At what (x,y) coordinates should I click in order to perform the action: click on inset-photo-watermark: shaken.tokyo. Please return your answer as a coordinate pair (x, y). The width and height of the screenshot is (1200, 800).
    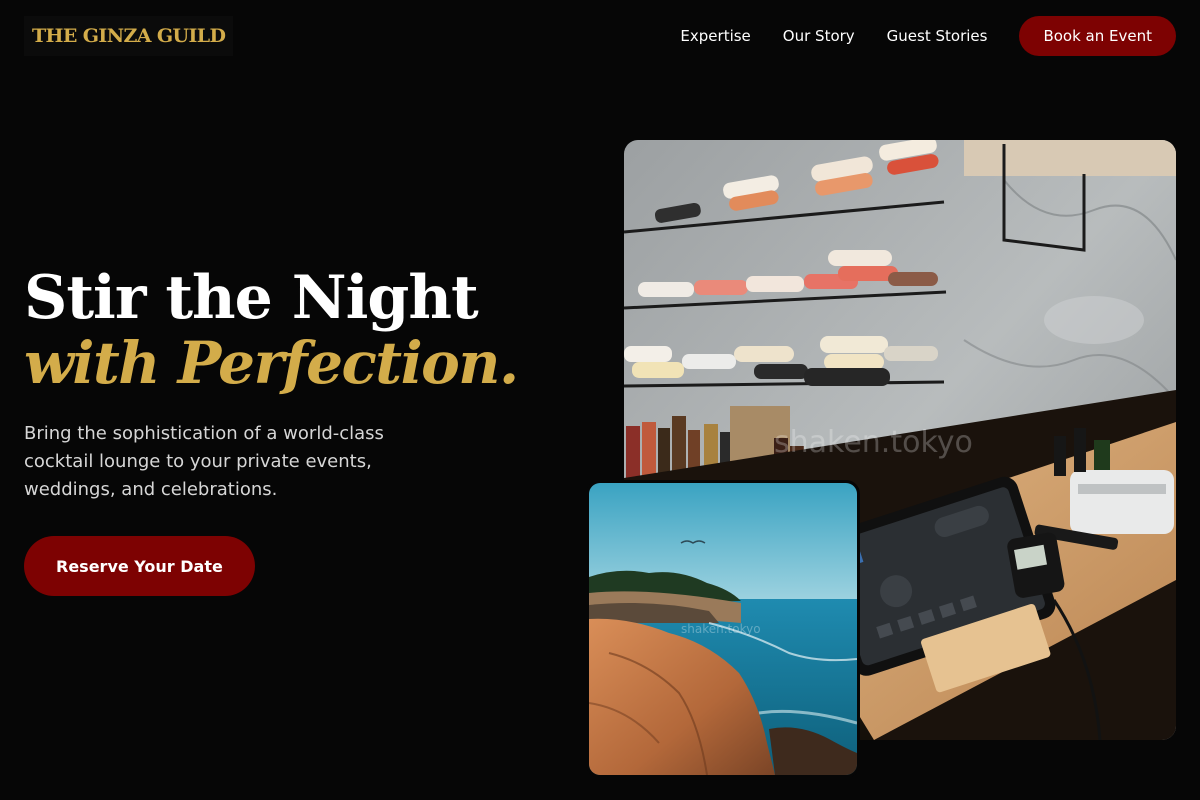
    Looking at the image, I should click on (721, 629).